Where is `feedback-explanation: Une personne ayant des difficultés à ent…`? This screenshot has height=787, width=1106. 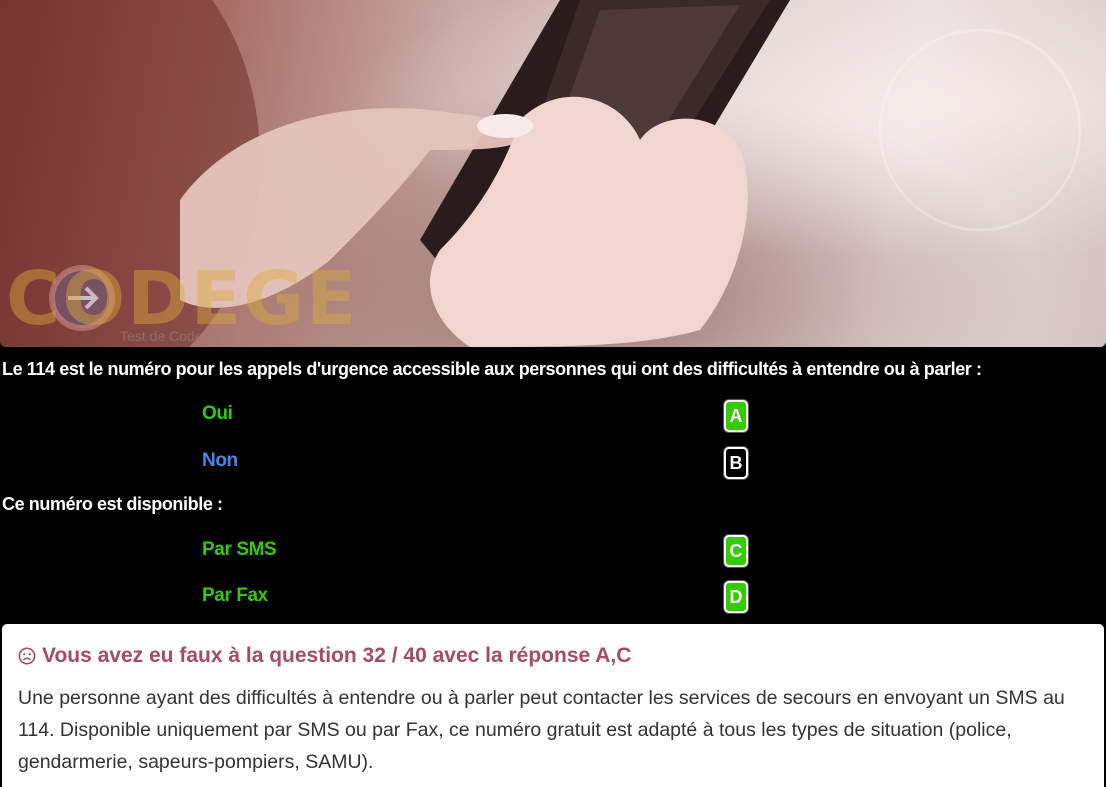 feedback-explanation: Une personne ayant des difficultés à ent… is located at coordinates (541, 730).